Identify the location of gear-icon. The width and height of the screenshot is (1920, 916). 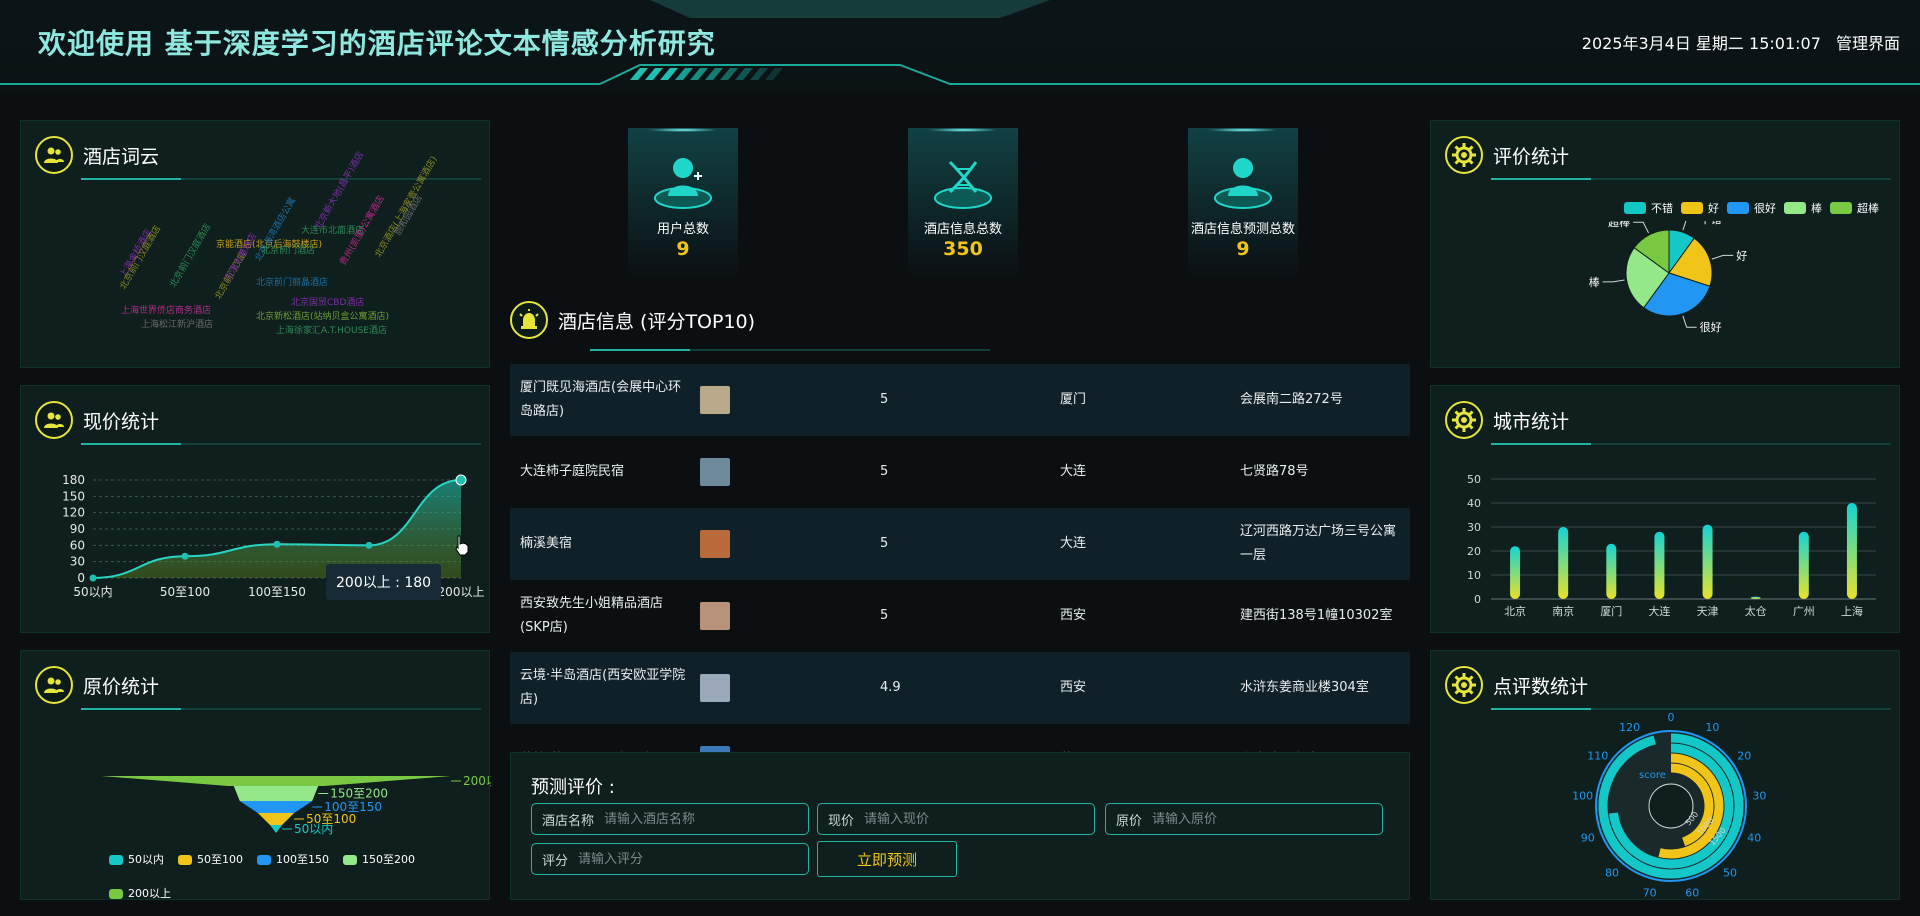
(1464, 155).